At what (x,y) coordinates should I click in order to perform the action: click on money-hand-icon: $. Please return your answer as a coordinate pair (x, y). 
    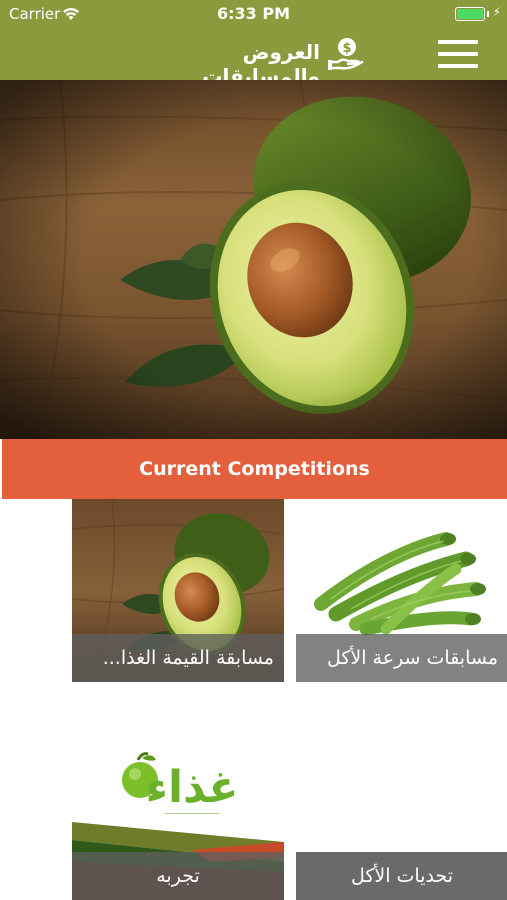
    Looking at the image, I should click on (346, 54).